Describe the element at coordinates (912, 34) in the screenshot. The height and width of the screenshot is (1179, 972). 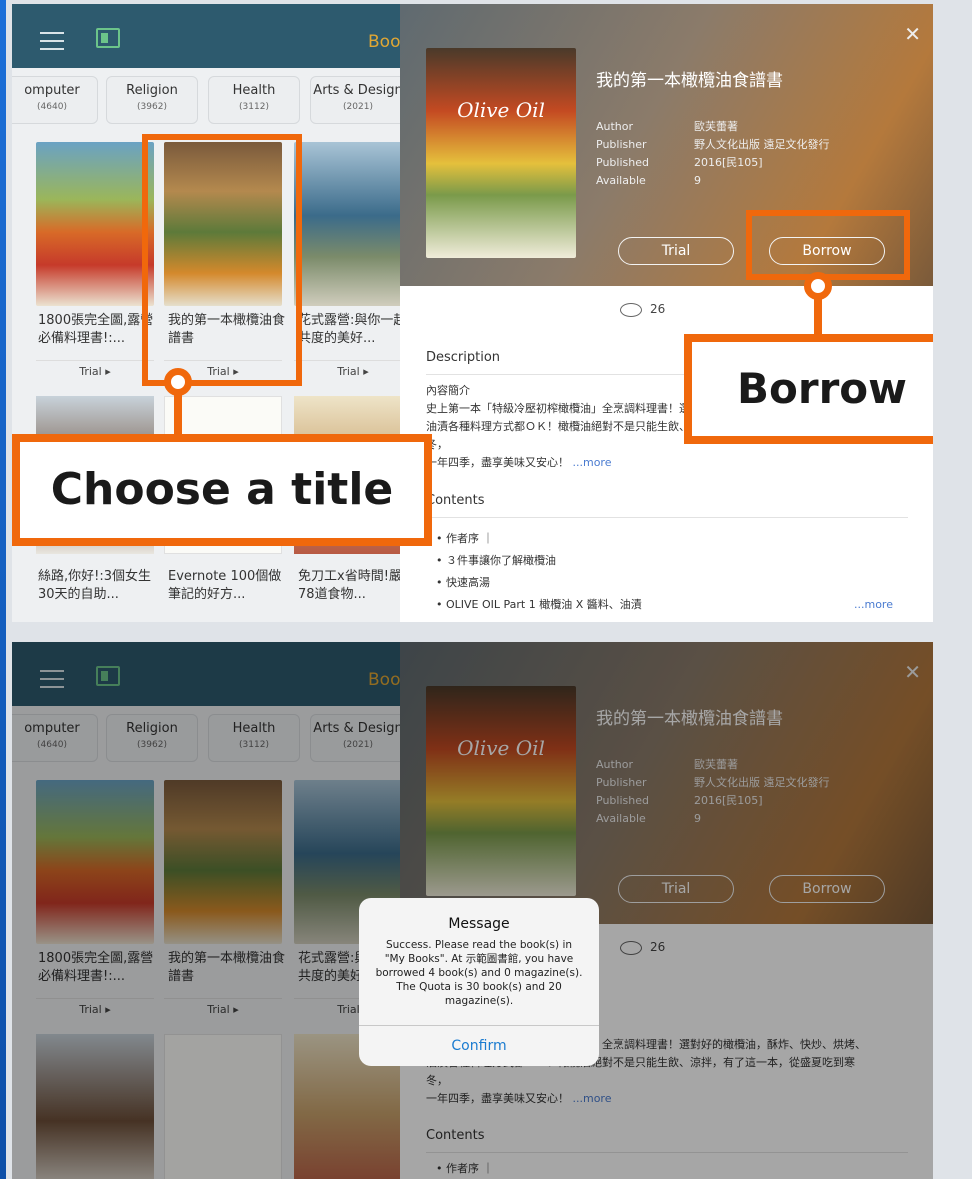
I see `close-icon: ✕` at that location.